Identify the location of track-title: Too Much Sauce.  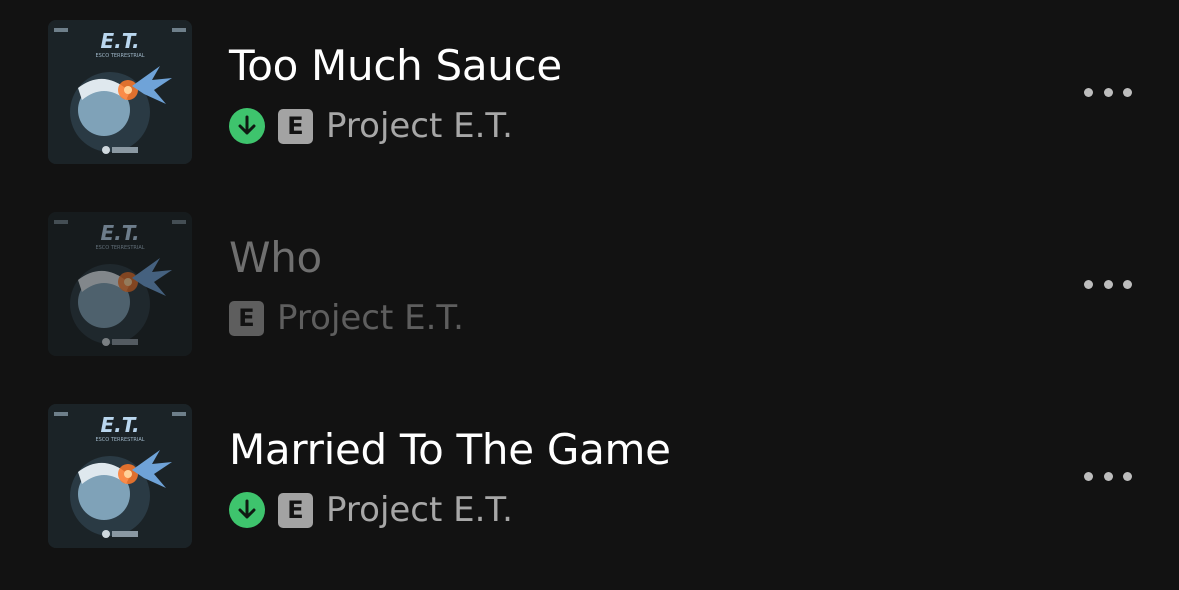
(395, 65).